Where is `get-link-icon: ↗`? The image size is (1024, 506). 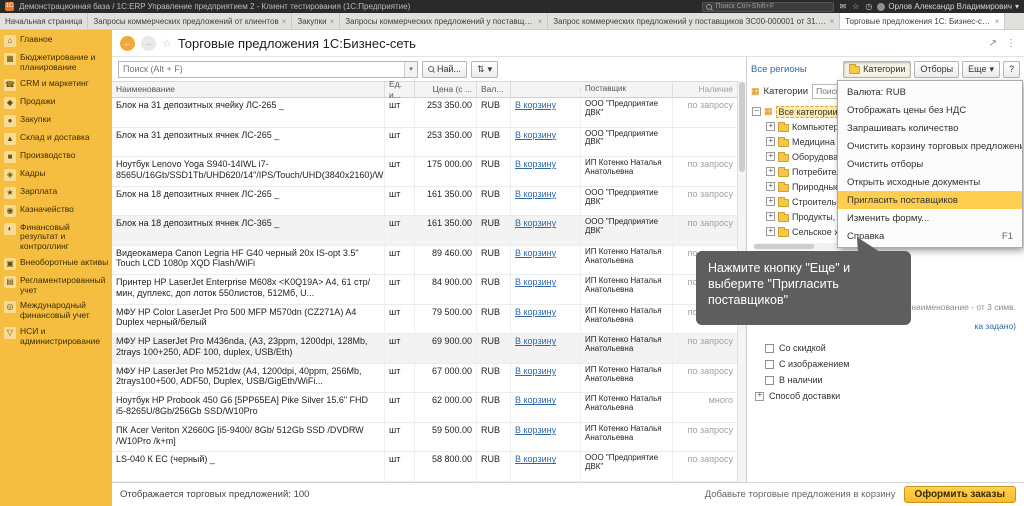 get-link-icon: ↗ is located at coordinates (993, 43).